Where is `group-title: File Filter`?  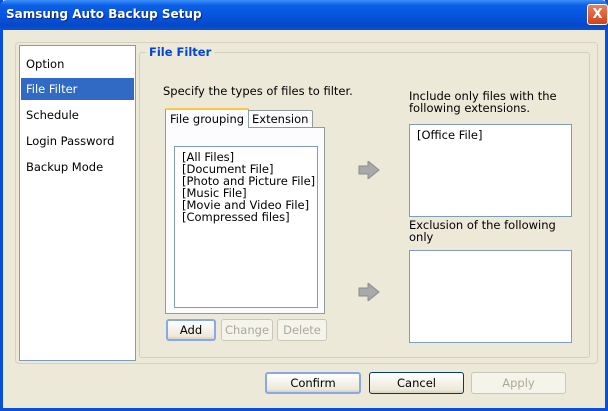 group-title: File Filter is located at coordinates (180, 52).